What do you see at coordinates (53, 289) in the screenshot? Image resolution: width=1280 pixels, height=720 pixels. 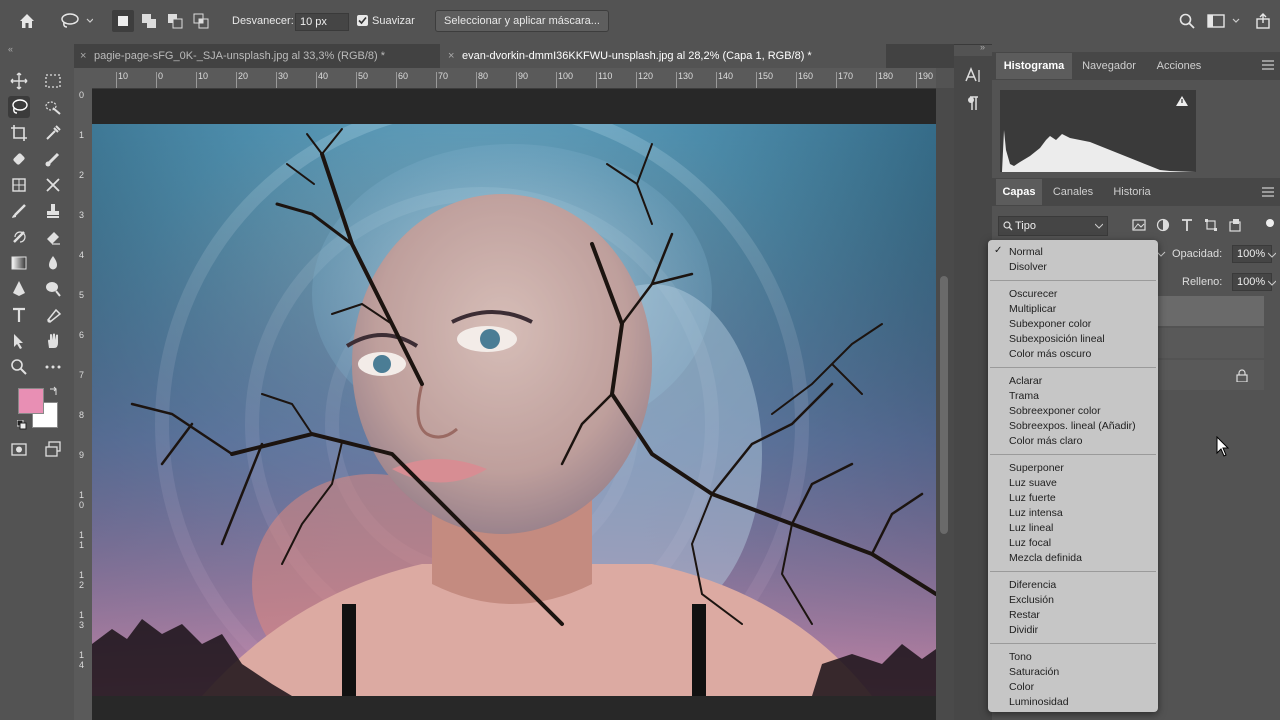 I see `dodge-tool-icon` at bounding box center [53, 289].